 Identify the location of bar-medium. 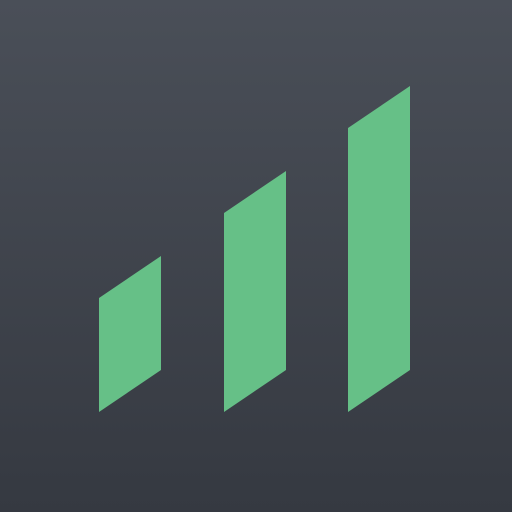
(255, 291).